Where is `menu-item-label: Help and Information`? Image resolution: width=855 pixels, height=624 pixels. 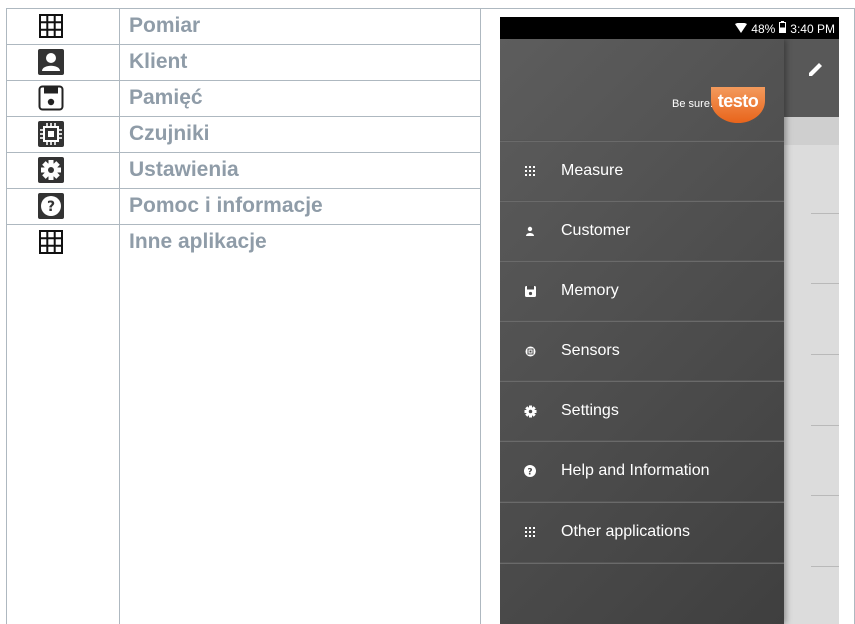
menu-item-label: Help and Information is located at coordinates (635, 470).